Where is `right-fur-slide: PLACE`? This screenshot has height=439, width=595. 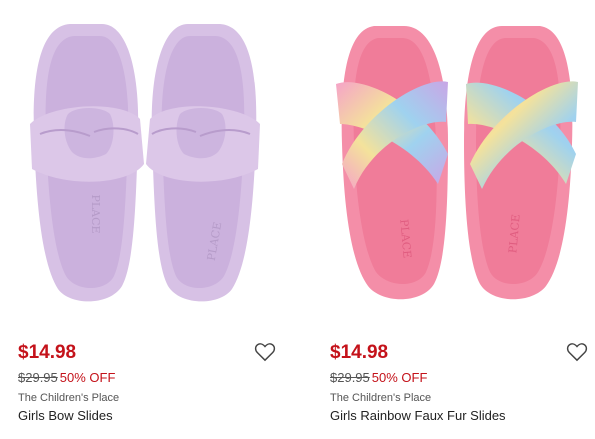
right-fur-slide: PLACE is located at coordinates (521, 163).